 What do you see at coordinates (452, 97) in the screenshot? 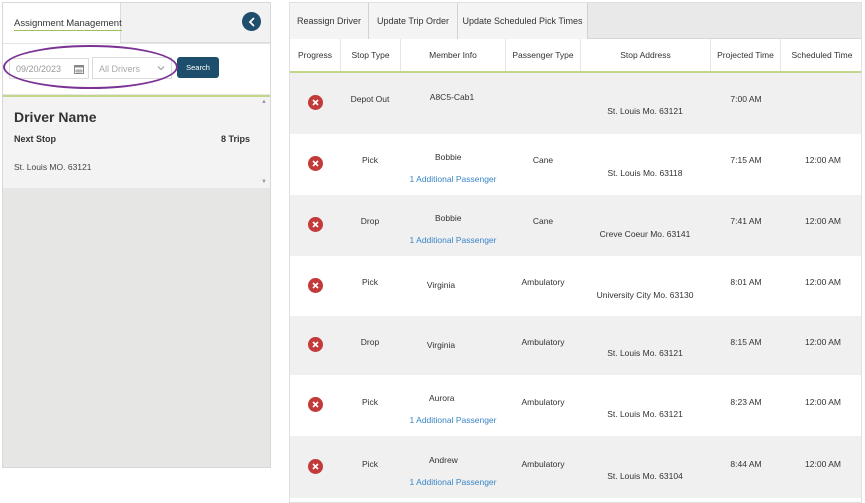
I see `member-name: A8C5-Cab1` at bounding box center [452, 97].